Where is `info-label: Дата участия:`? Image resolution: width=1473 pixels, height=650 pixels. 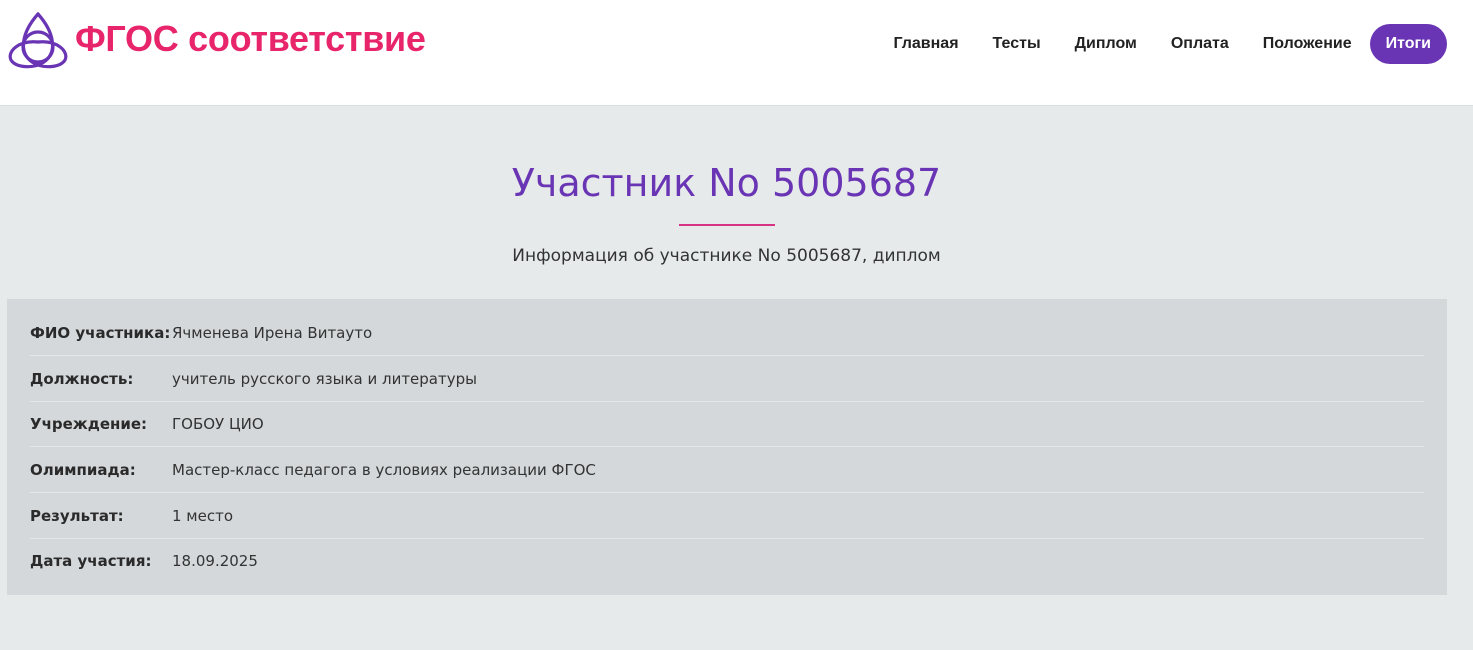
info-label: Дата участия: is located at coordinates (91, 561).